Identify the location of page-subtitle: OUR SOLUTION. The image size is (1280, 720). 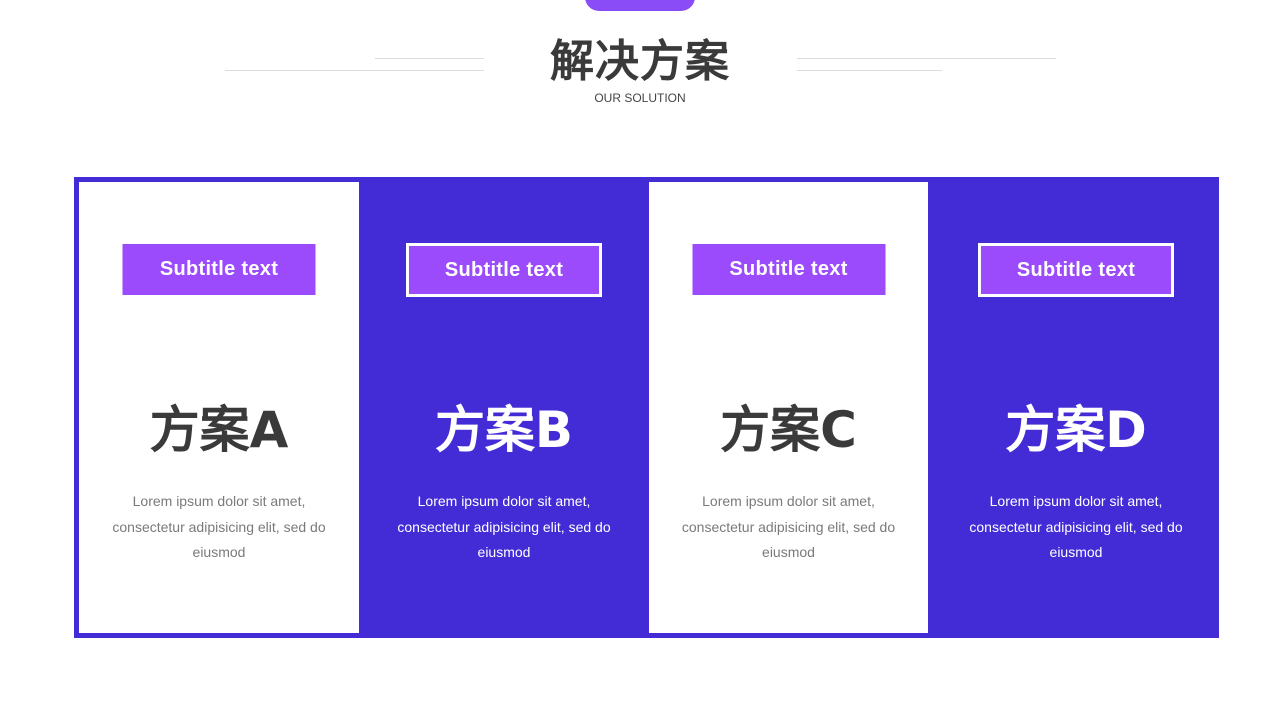
(640, 98).